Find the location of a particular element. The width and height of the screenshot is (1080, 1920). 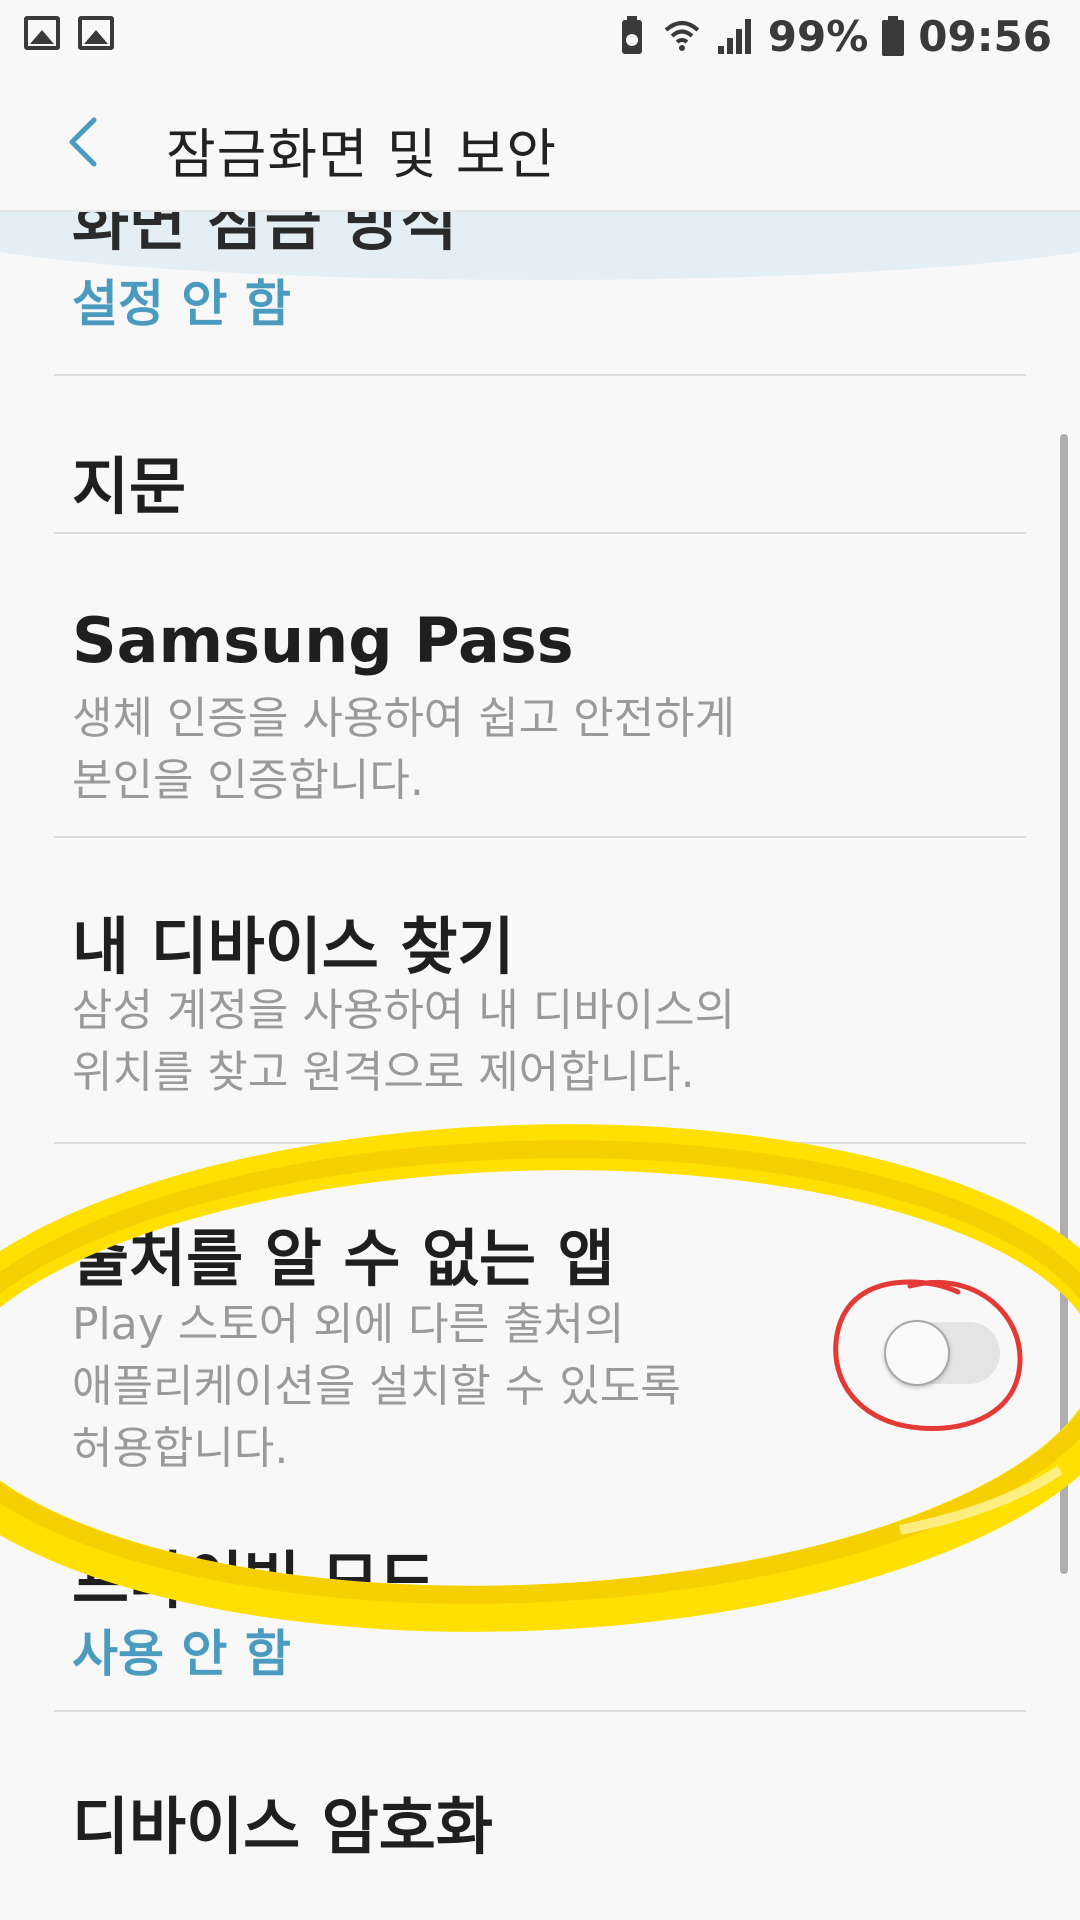

battery-percent: 99% is located at coordinates (818, 36).